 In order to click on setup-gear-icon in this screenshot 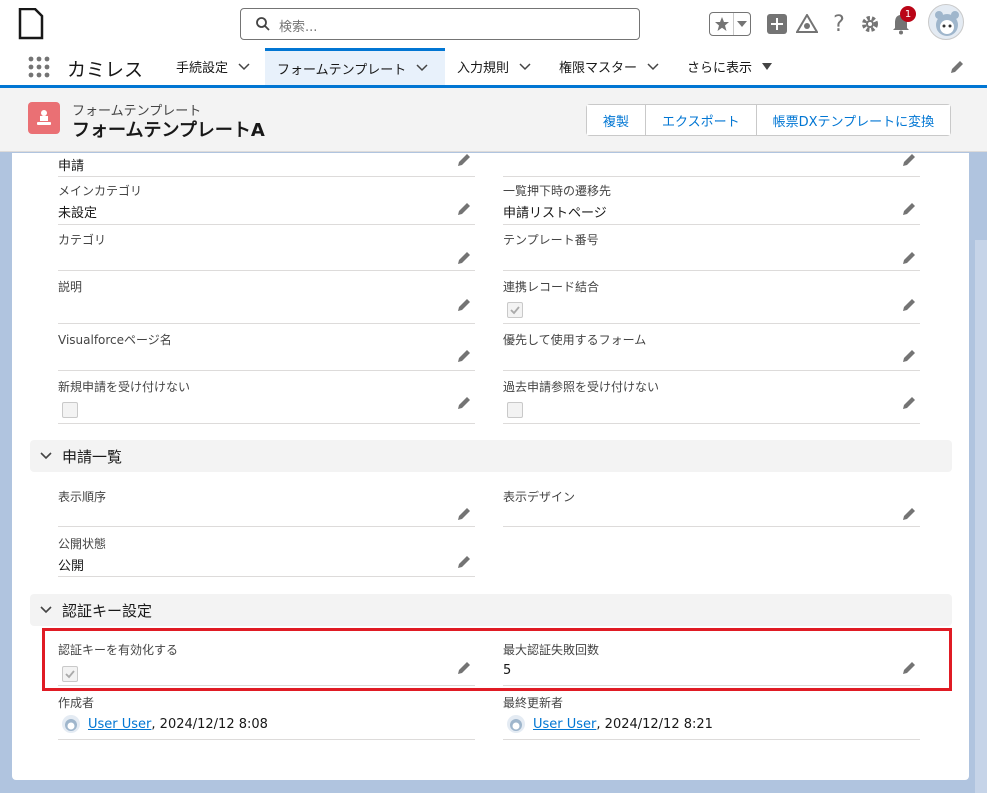, I will do `click(870, 24)`.